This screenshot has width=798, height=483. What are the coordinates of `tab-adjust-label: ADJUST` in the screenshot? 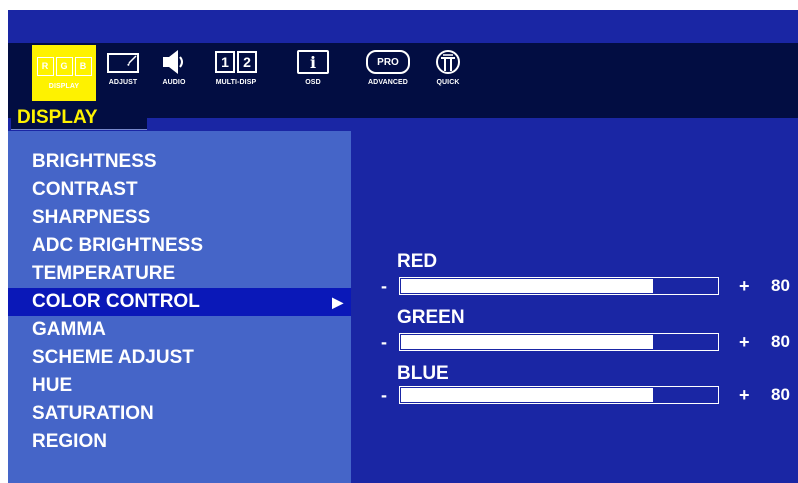 It's located at (123, 82).